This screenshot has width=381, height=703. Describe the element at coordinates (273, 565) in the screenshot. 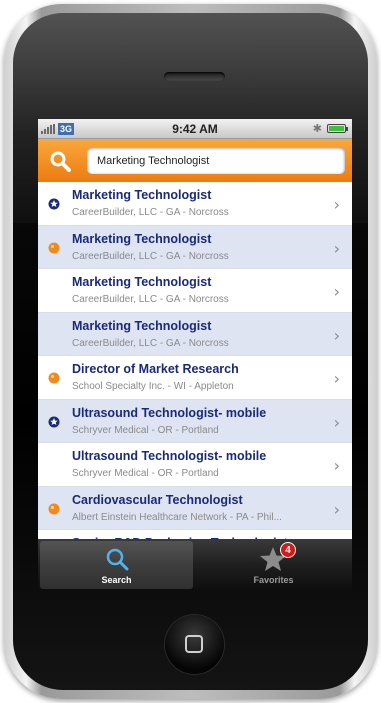

I see `tab-favorites: 4 Favorites` at that location.